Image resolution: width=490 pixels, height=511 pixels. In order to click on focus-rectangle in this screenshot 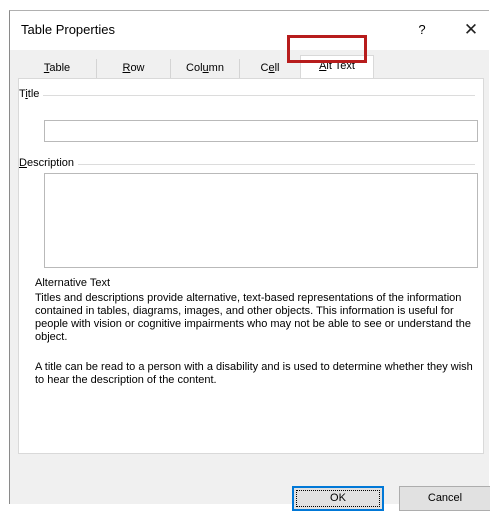, I will do `click(338, 498)`.